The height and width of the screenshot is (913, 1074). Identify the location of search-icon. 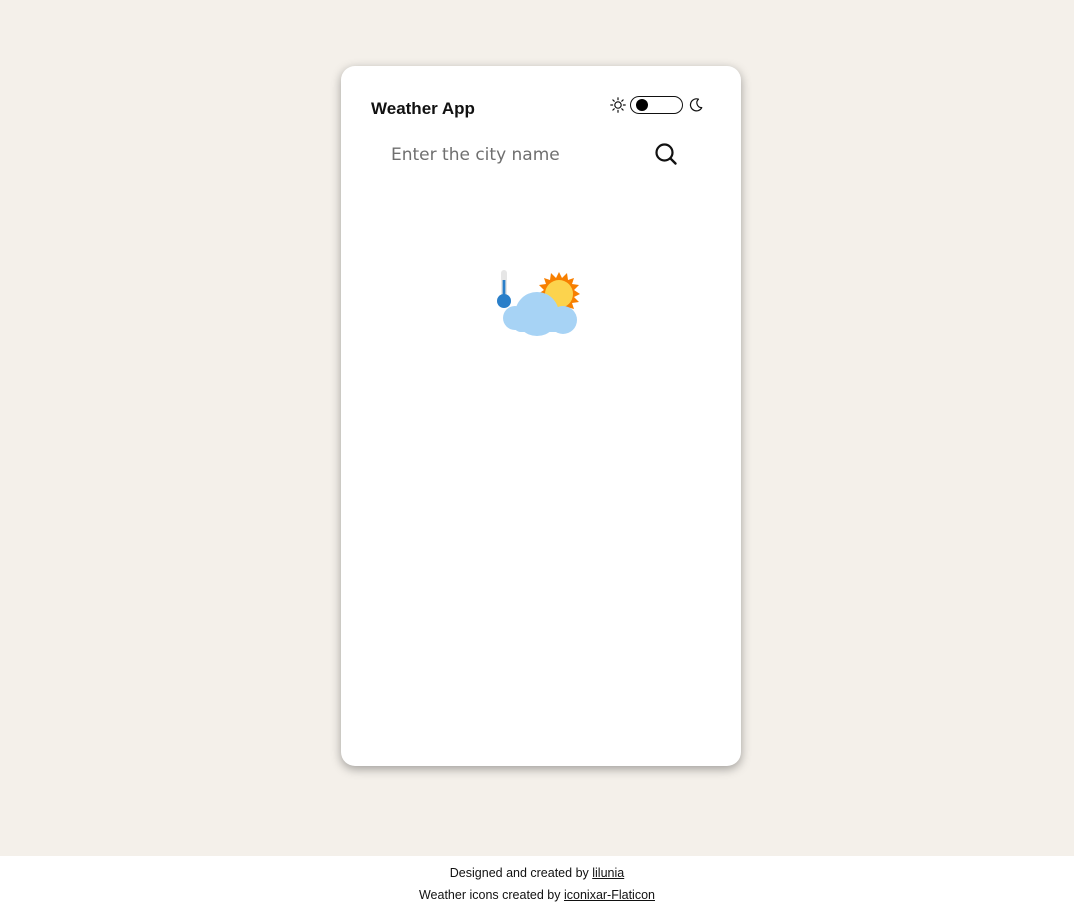
(666, 154).